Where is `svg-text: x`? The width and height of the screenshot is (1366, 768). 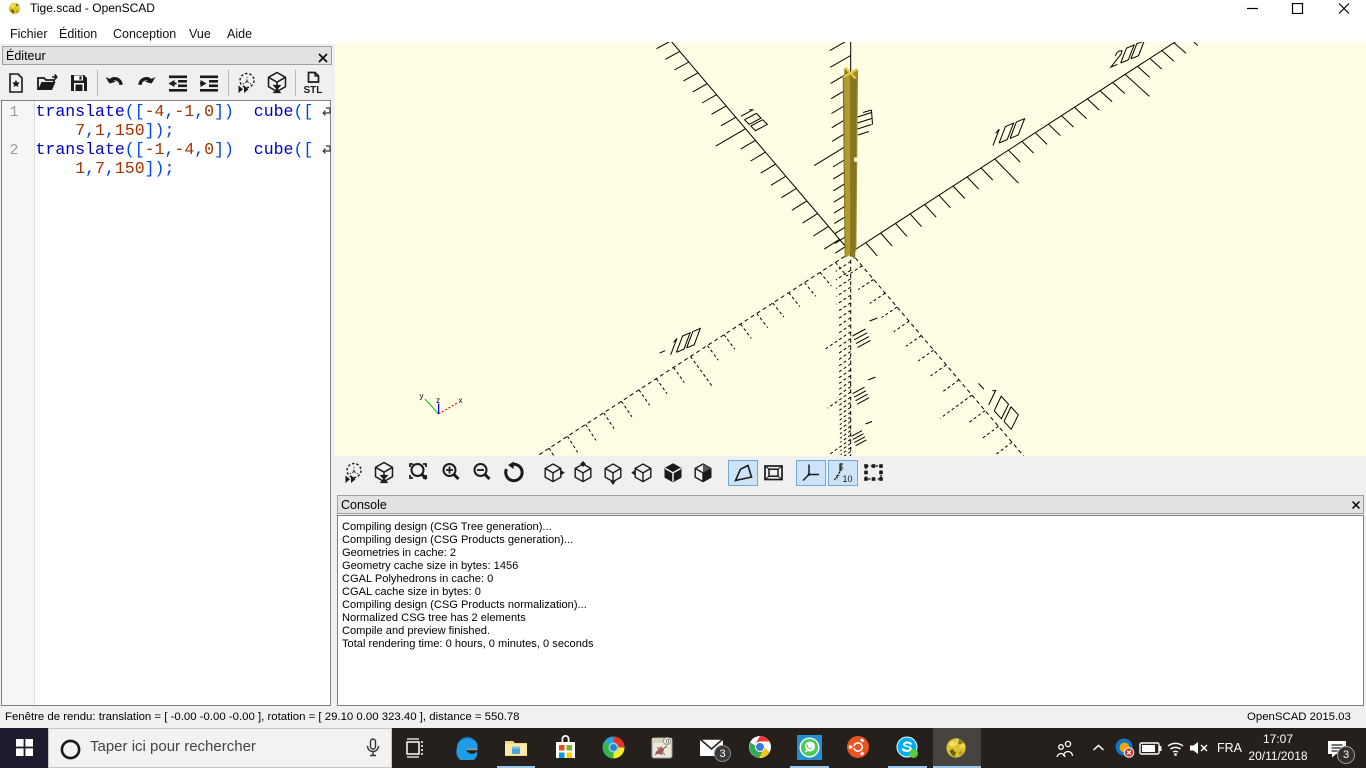
svg-text: x is located at coordinates (461, 400).